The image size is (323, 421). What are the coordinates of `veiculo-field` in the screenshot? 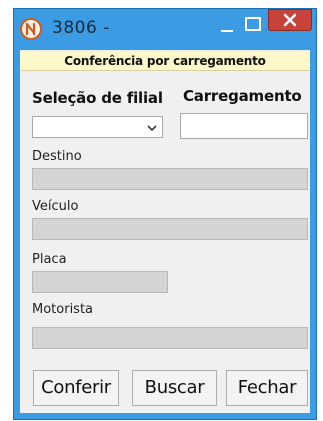 It's located at (170, 229).